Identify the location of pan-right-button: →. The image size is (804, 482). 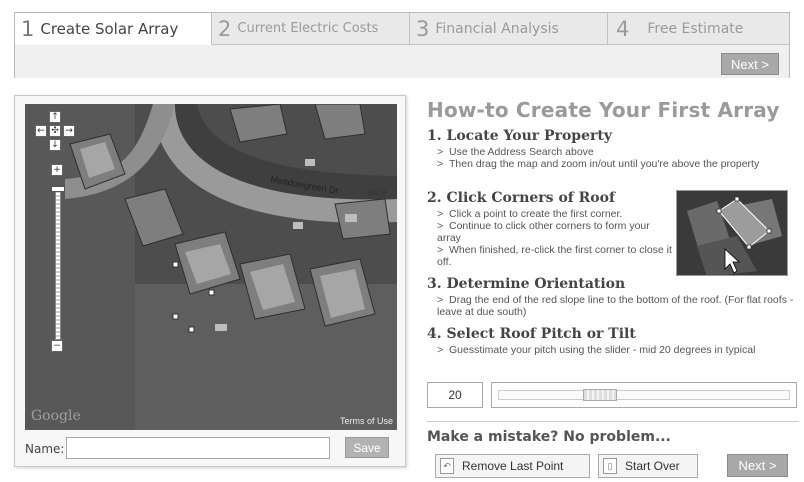
(69, 131).